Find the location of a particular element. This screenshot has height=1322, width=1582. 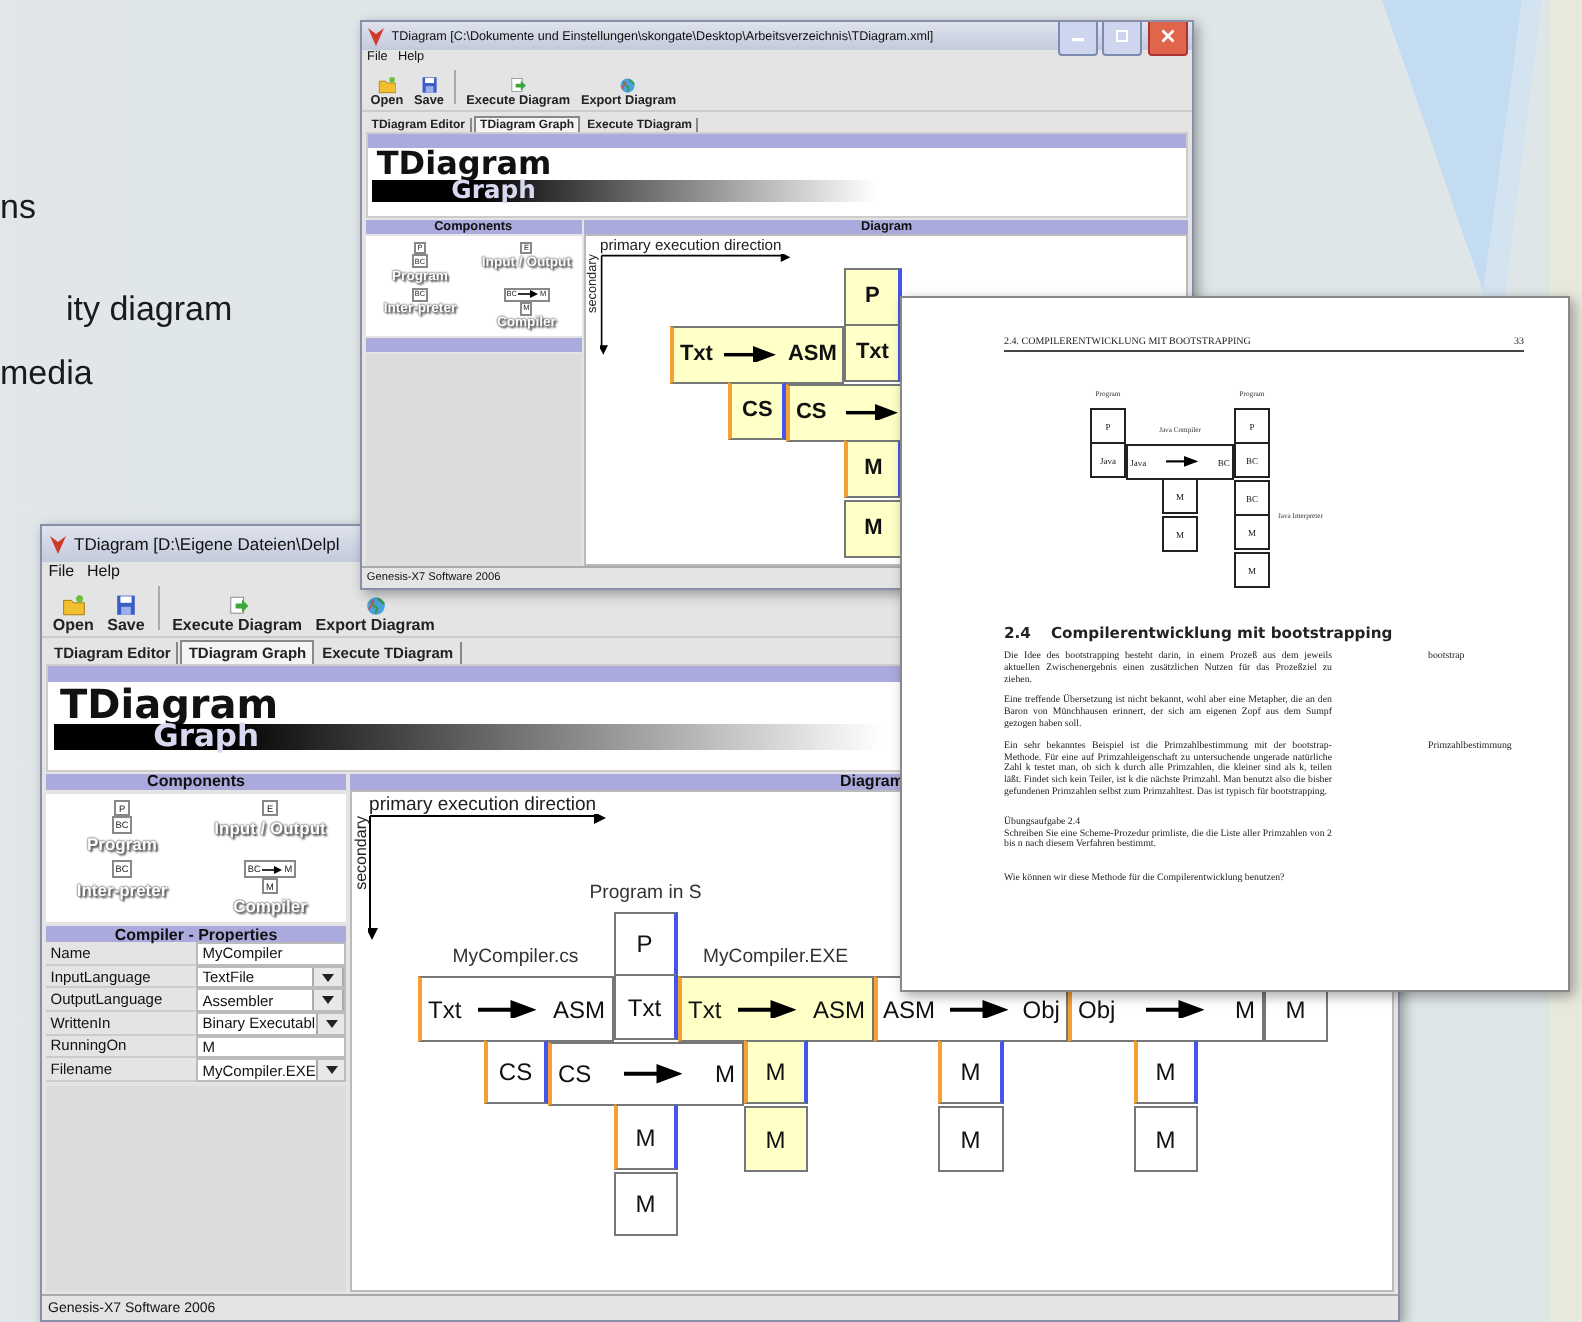

source-language: ASM is located at coordinates (909, 1009).